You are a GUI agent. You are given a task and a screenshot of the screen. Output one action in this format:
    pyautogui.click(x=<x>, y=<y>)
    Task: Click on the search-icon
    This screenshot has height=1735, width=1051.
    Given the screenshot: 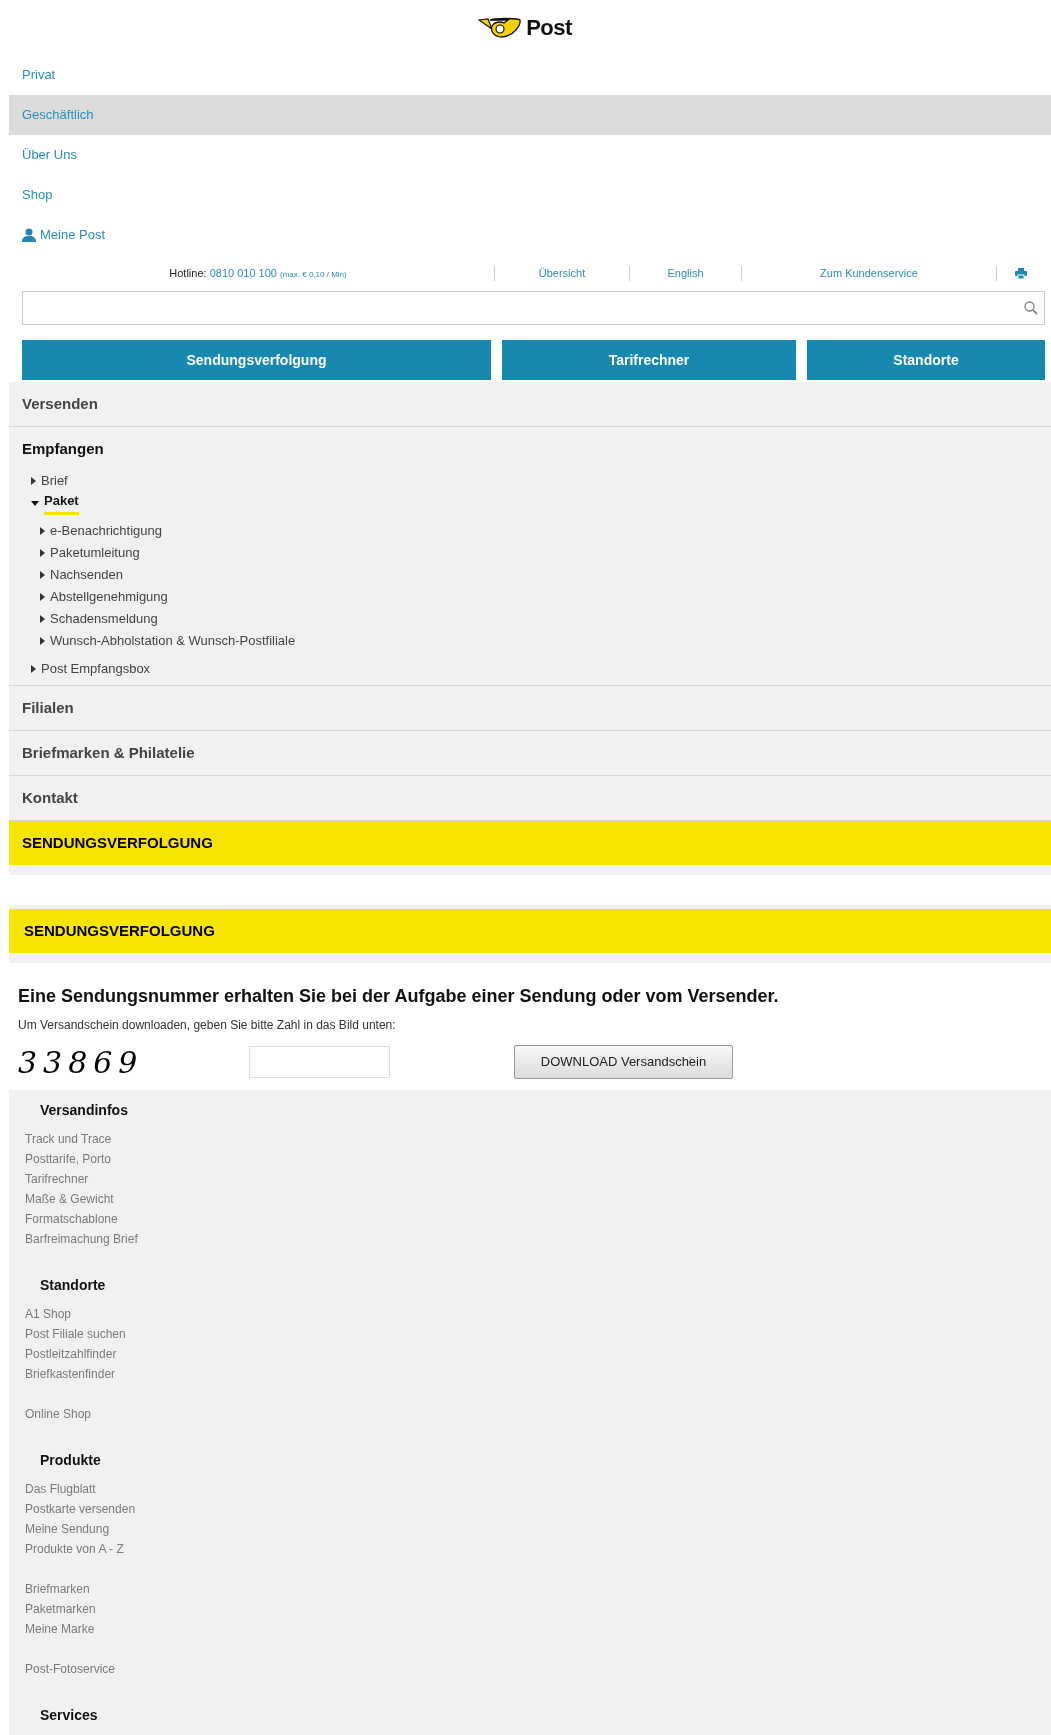 What is the action you would take?
    pyautogui.click(x=1031, y=308)
    